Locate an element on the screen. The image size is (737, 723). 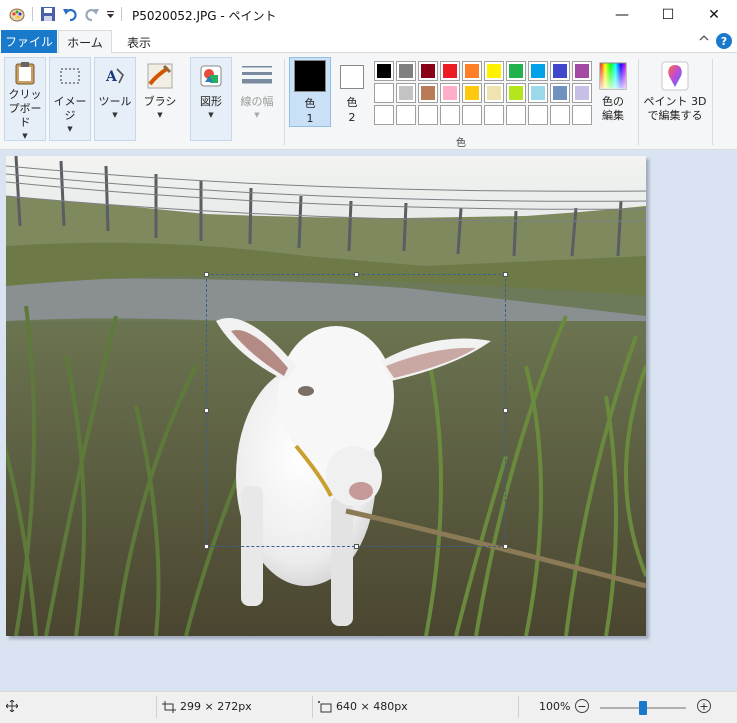
image-size-text: 640 × 480px is located at coordinates (372, 706).